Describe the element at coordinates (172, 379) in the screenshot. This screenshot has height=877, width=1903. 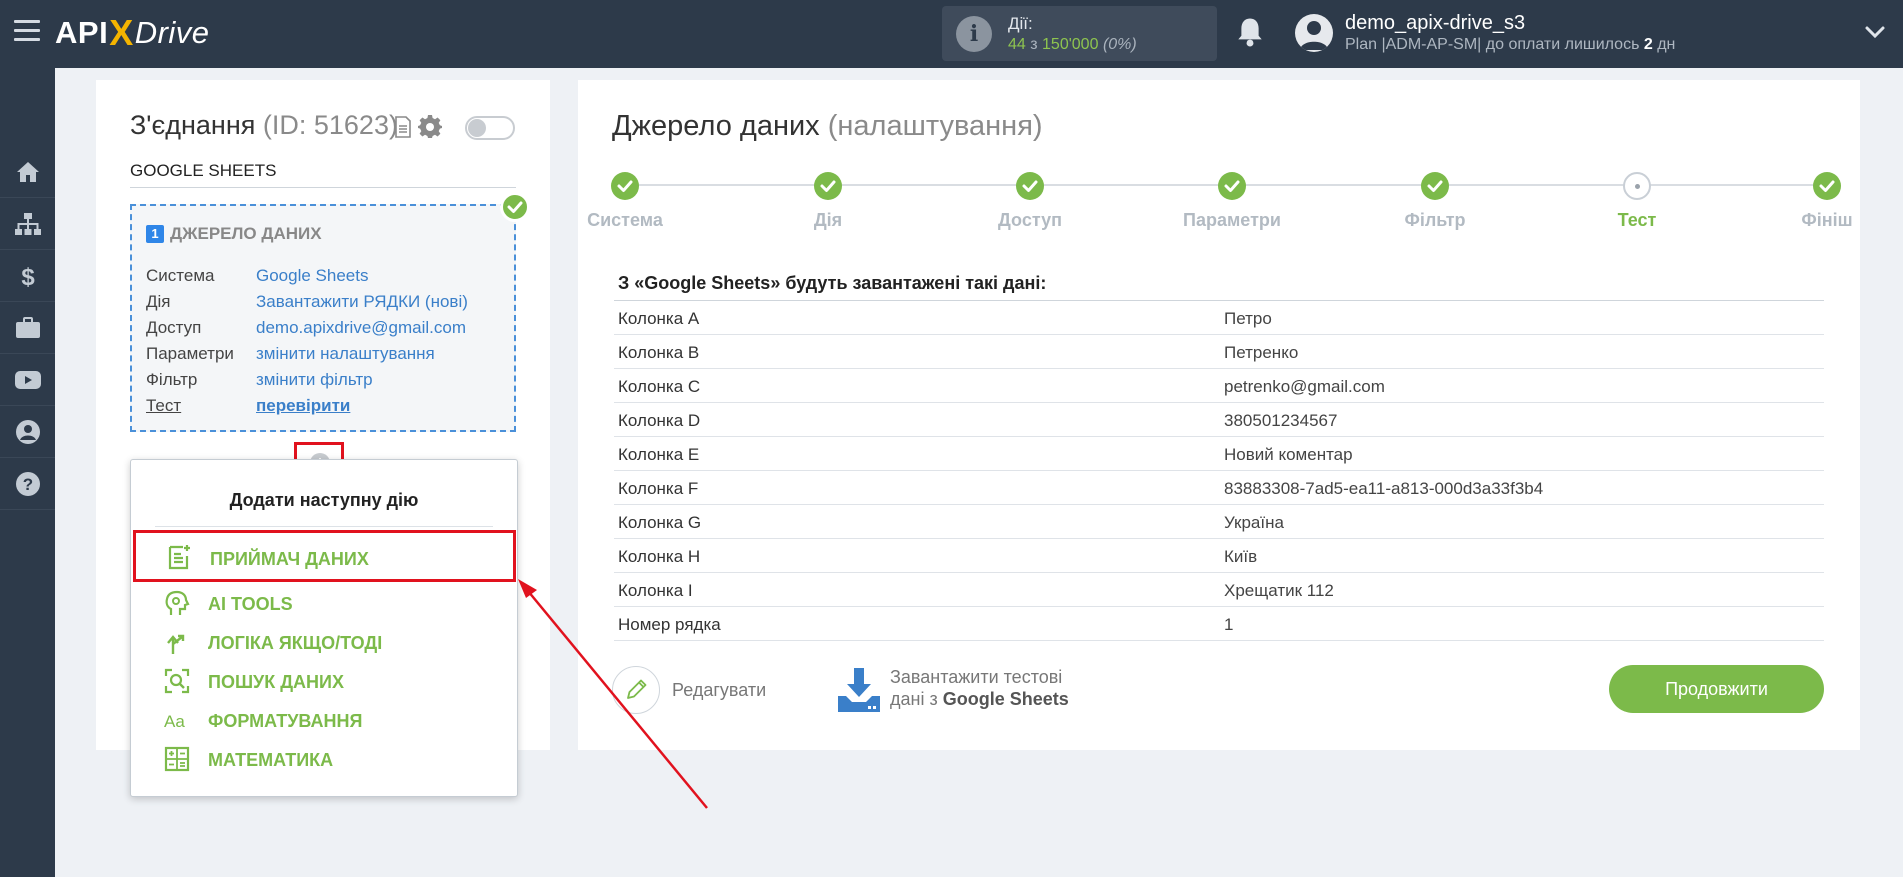
I see `source-row-key: Фільтр` at that location.